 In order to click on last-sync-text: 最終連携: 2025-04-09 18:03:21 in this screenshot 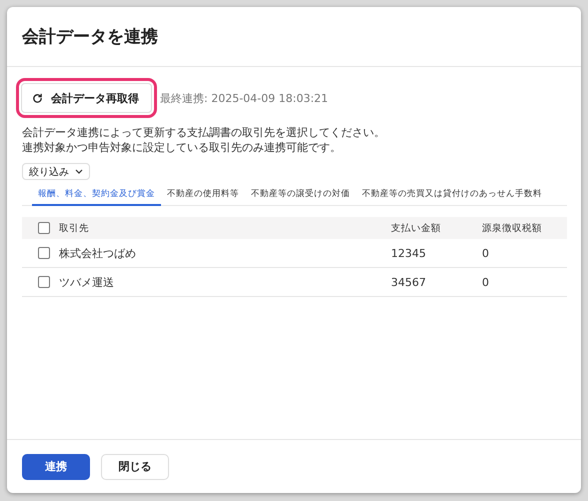, I will do `click(244, 98)`.